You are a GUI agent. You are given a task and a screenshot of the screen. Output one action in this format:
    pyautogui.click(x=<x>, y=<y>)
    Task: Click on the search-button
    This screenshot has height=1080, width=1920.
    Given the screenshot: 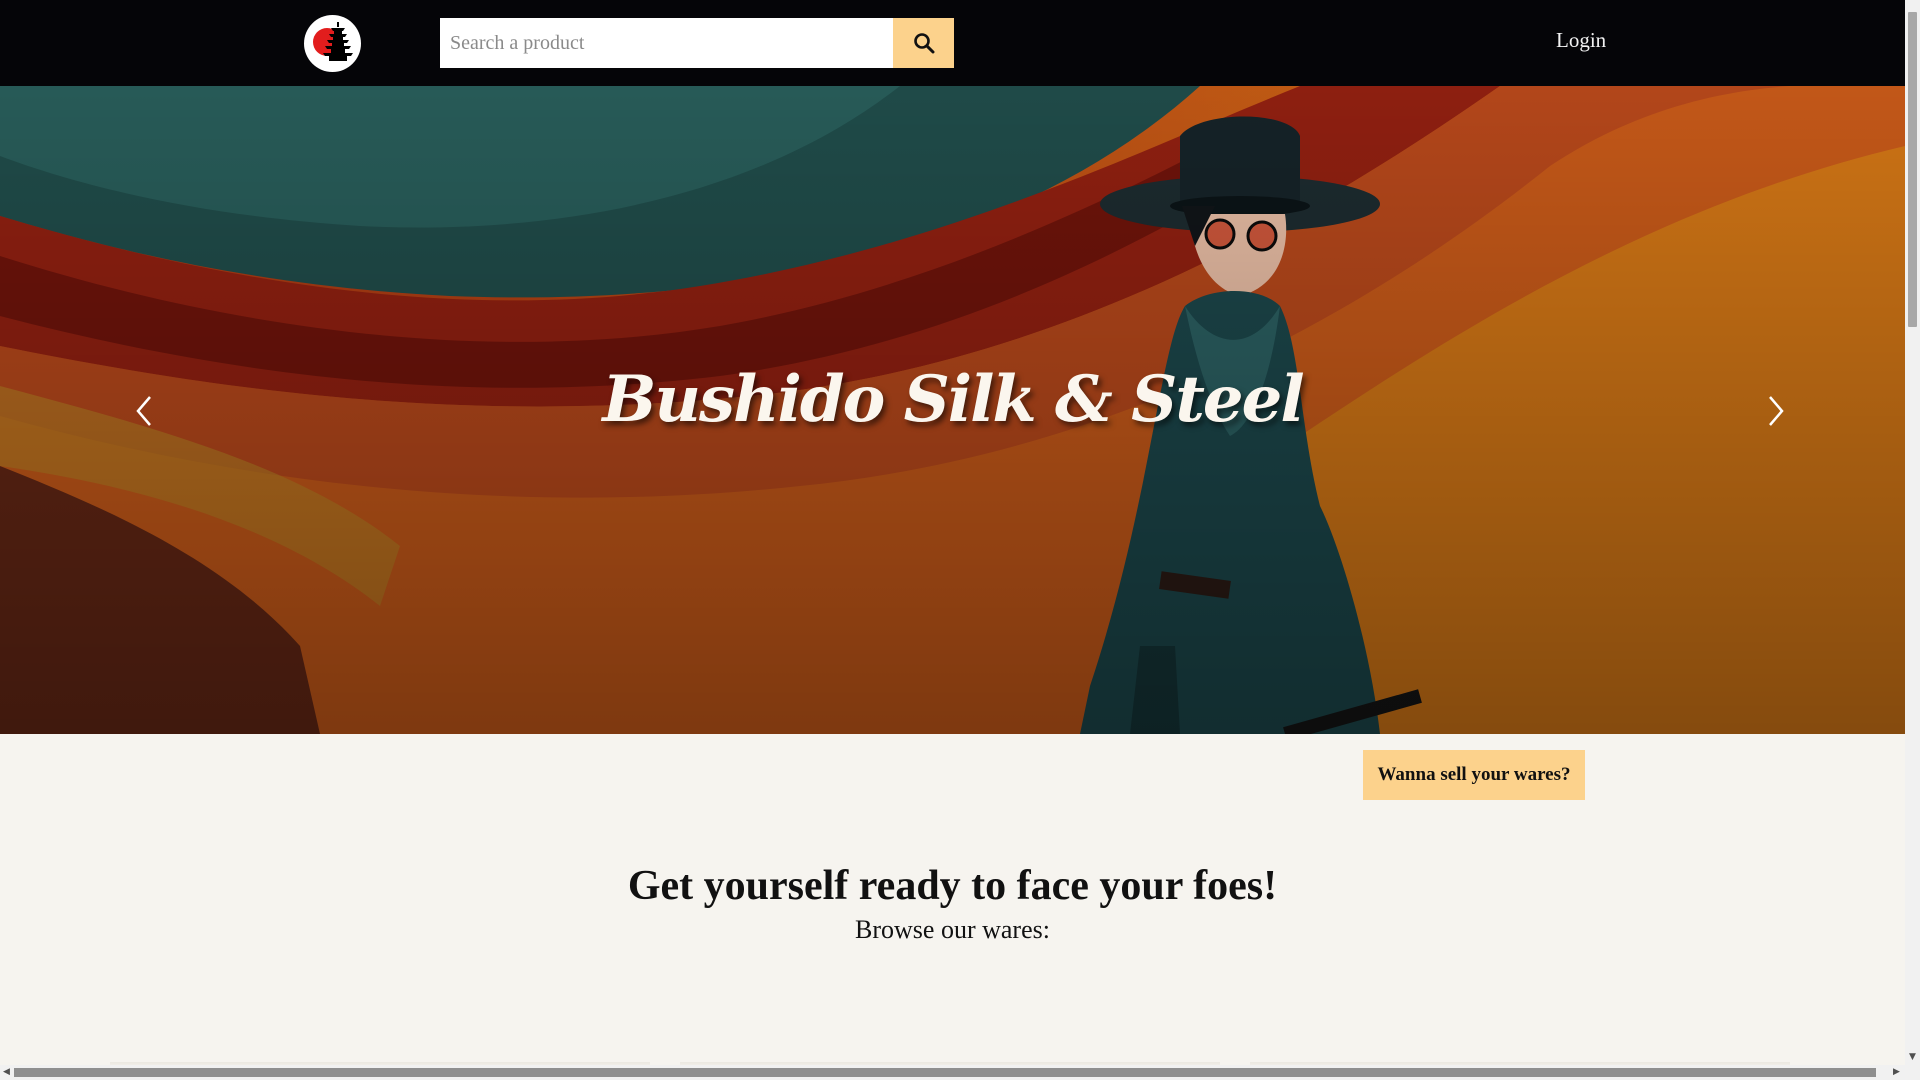 What is the action you would take?
    pyautogui.click(x=923, y=43)
    